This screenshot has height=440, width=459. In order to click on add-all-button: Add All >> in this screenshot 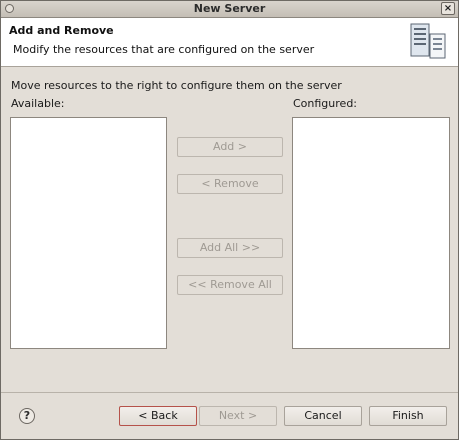, I will do `click(230, 248)`.